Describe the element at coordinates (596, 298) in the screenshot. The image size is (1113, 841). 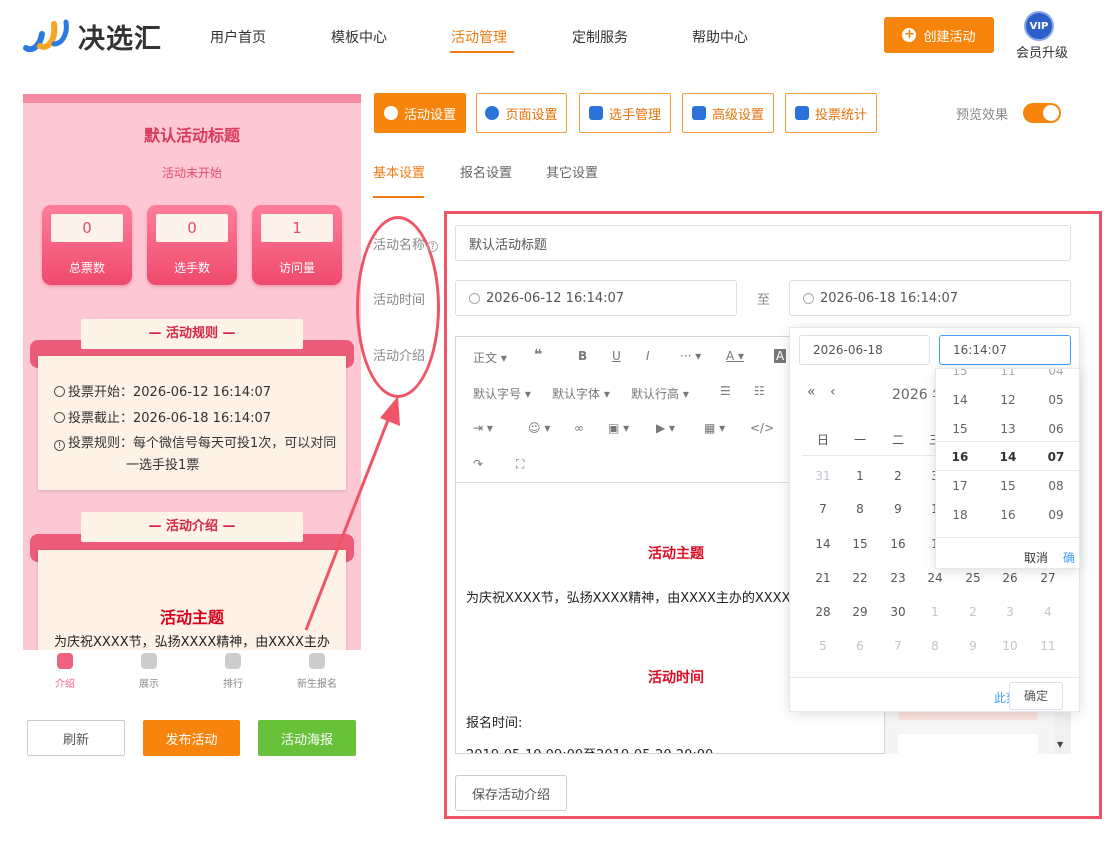
I see `start-time-input: 2026-06-12 16:14:07` at that location.